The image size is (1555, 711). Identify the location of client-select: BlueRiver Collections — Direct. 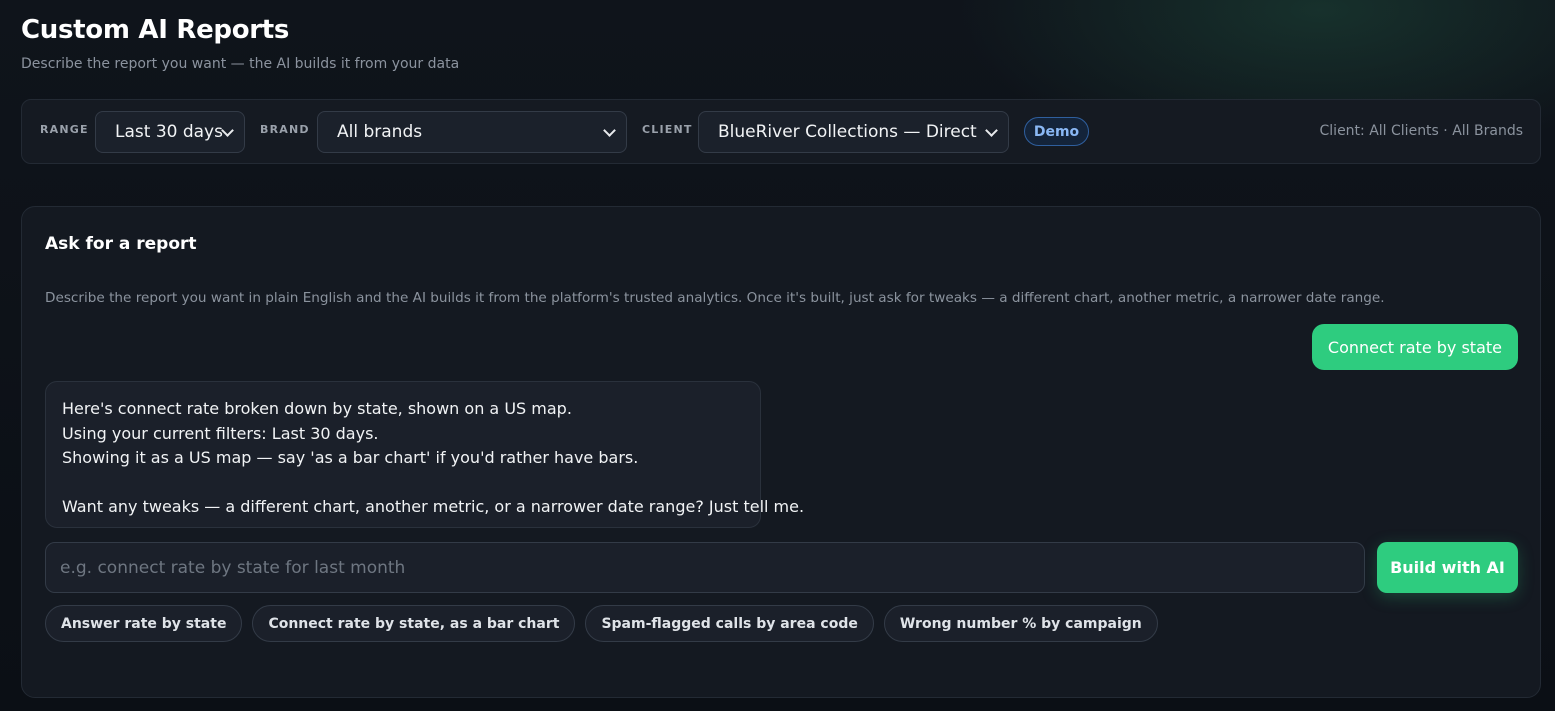
(853, 132).